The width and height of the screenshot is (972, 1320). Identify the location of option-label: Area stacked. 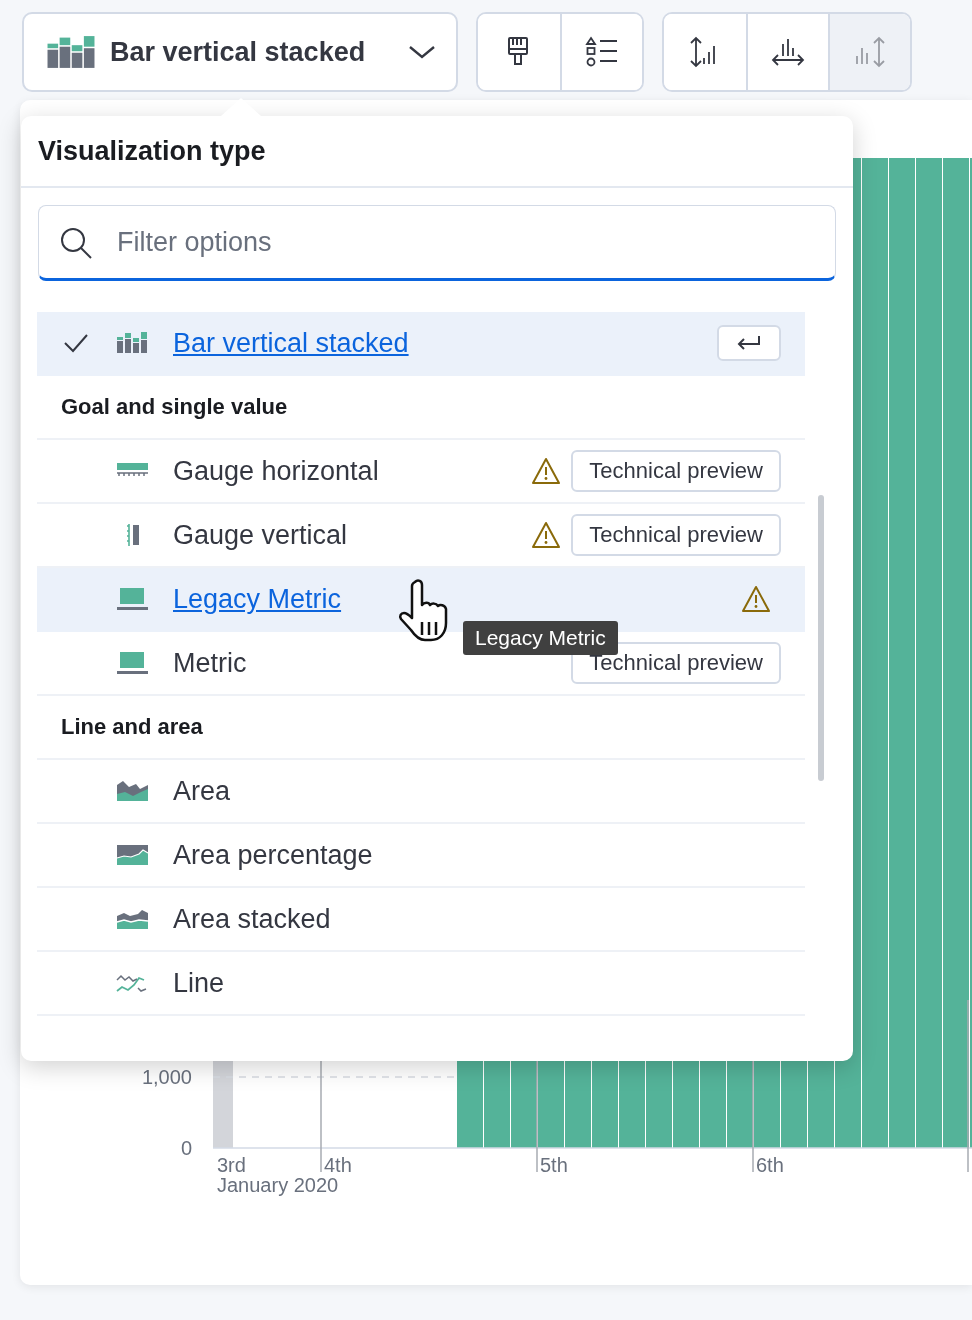
(252, 919).